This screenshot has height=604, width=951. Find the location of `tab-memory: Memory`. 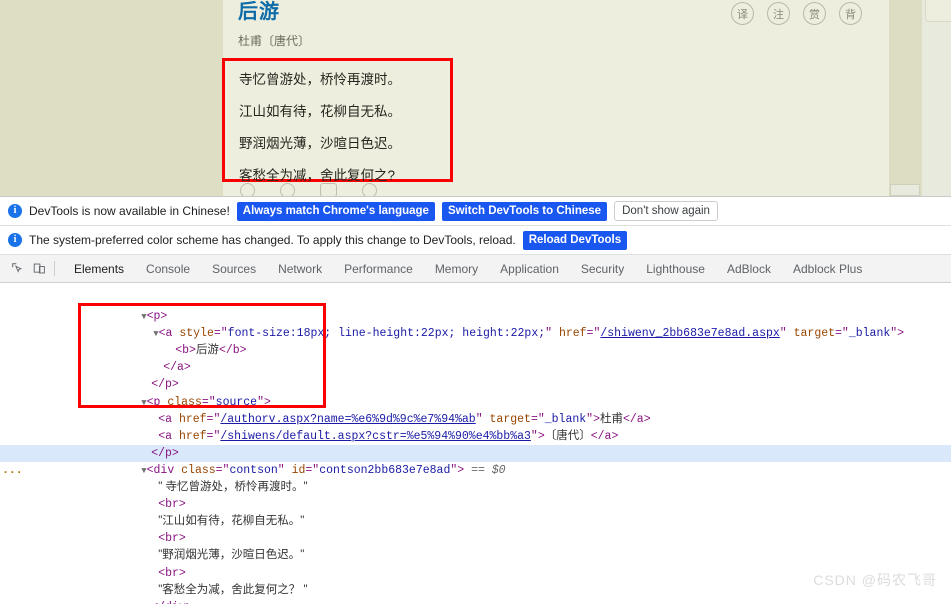

tab-memory: Memory is located at coordinates (456, 269).